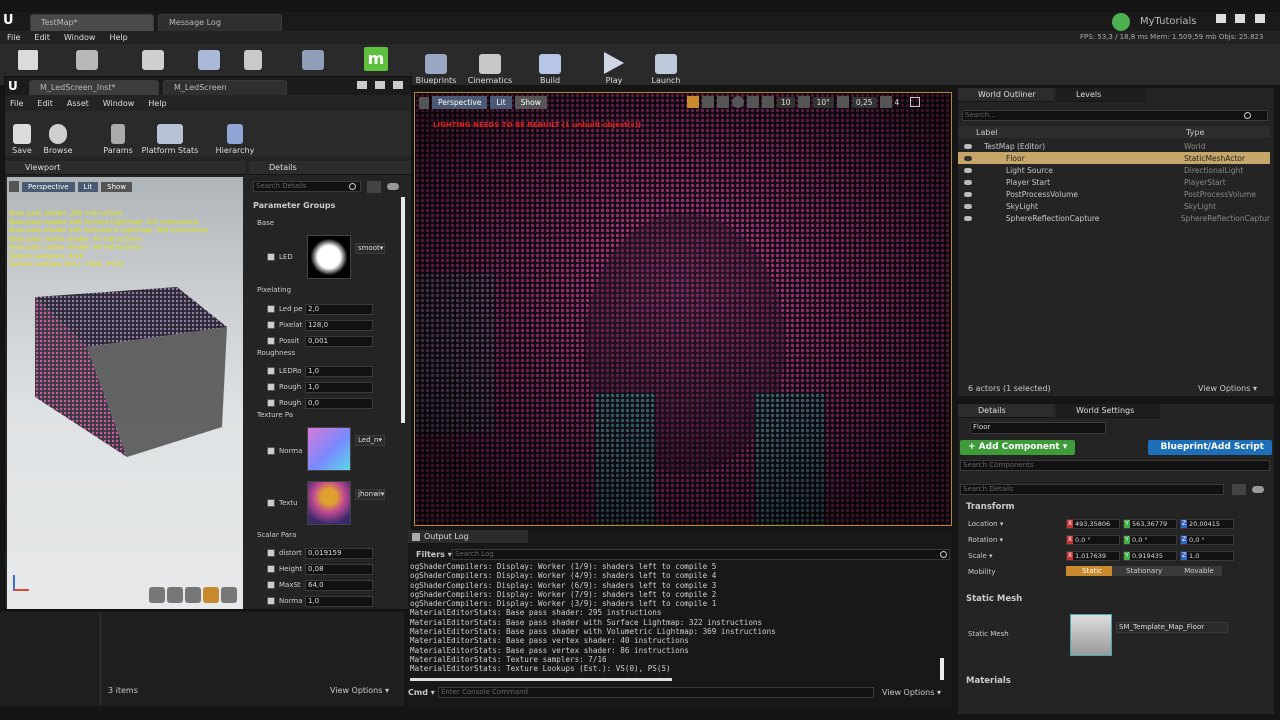 The width and height of the screenshot is (1280, 720). Describe the element at coordinates (370, 248) in the screenshot. I see `led-dropdown: smoot▾` at that location.